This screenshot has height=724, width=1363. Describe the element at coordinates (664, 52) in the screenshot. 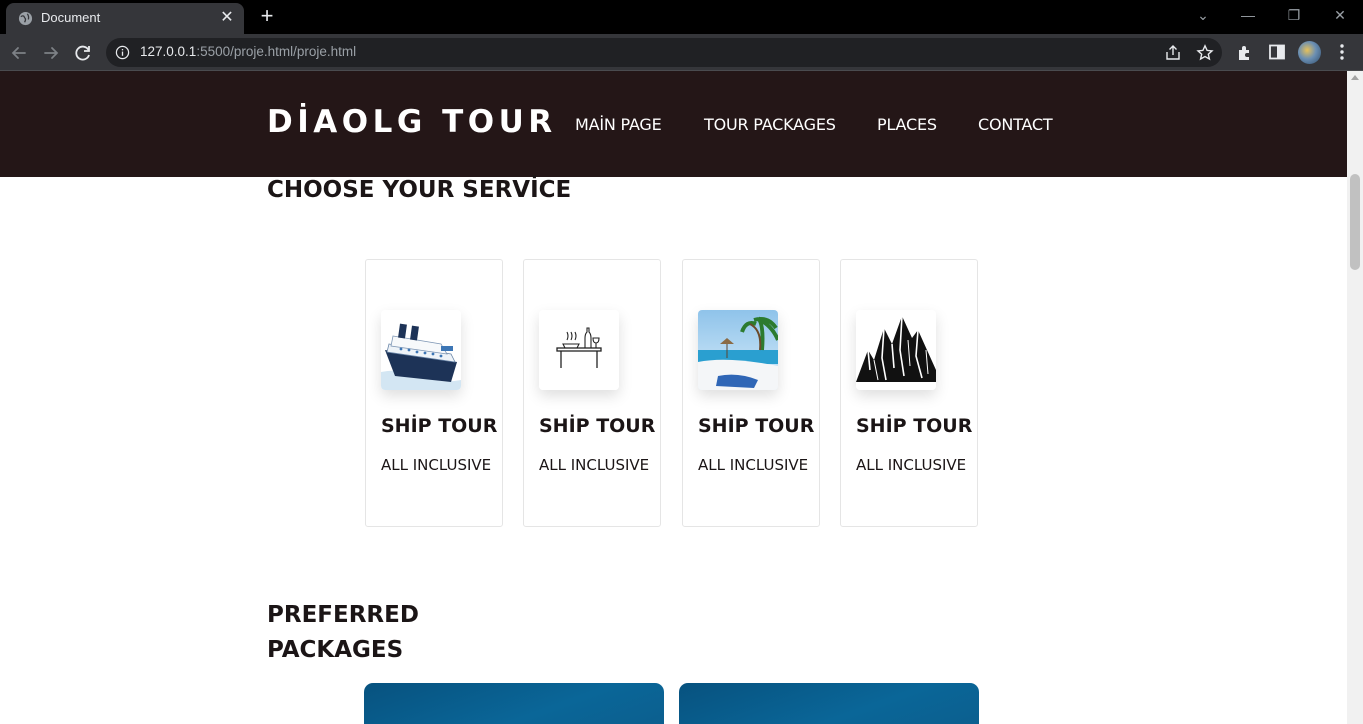

I see `address-bar: 127.0.0.1:5500/proje.html/proje.html` at that location.